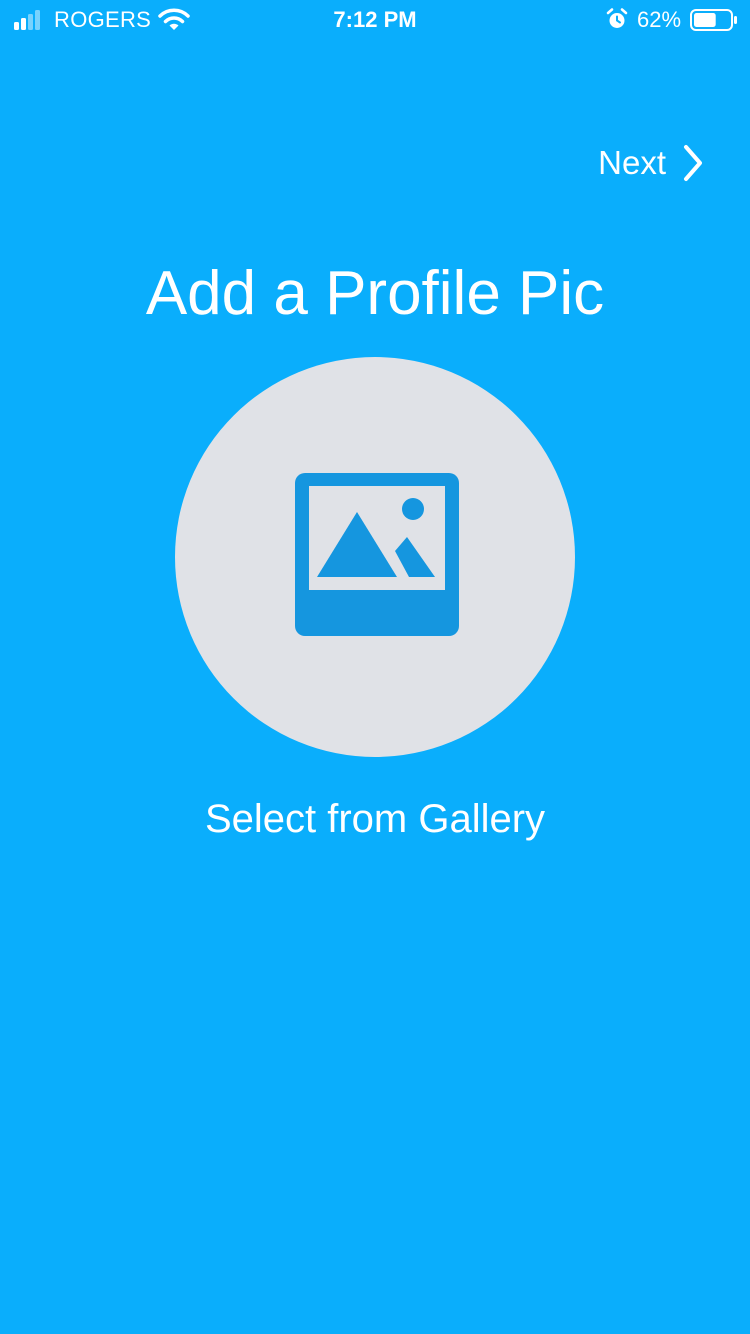 Image resolution: width=750 pixels, height=1334 pixels. I want to click on next-button: Next, so click(651, 163).